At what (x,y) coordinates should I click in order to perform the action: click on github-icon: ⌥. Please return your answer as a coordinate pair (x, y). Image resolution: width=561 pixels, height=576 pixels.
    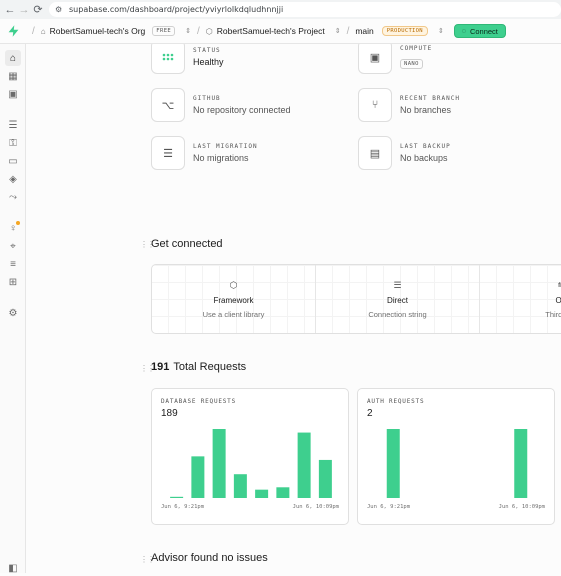
    Looking at the image, I should click on (168, 105).